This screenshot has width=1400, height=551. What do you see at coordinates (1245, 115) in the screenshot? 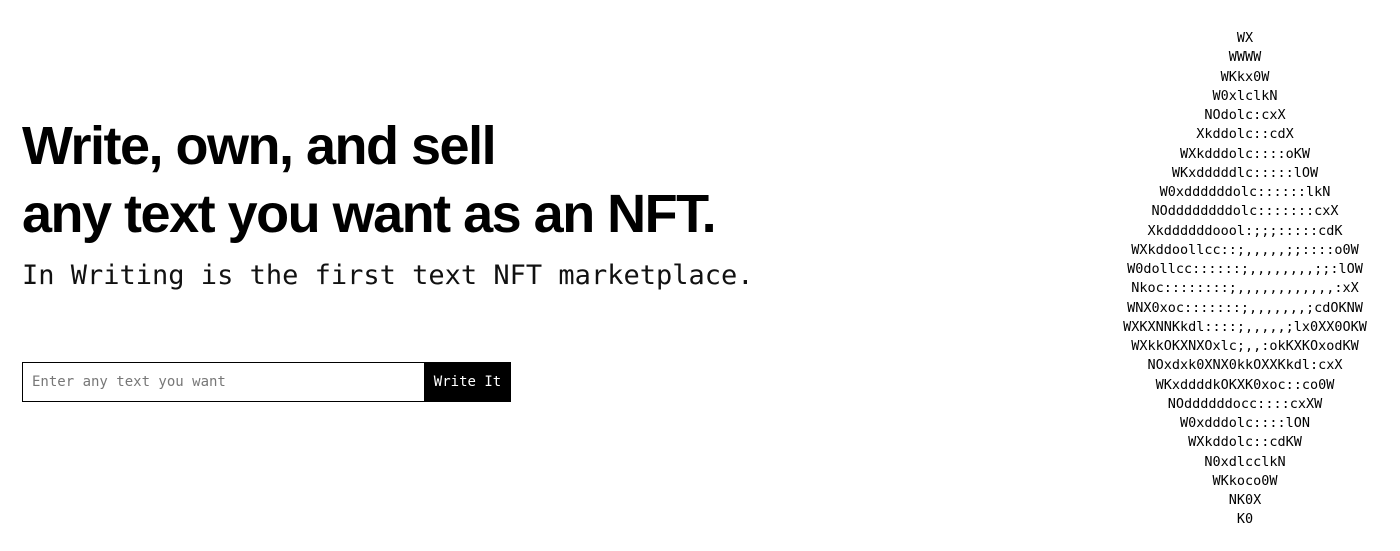
I see `ascii-art-line: NOdolc:cxX` at bounding box center [1245, 115].